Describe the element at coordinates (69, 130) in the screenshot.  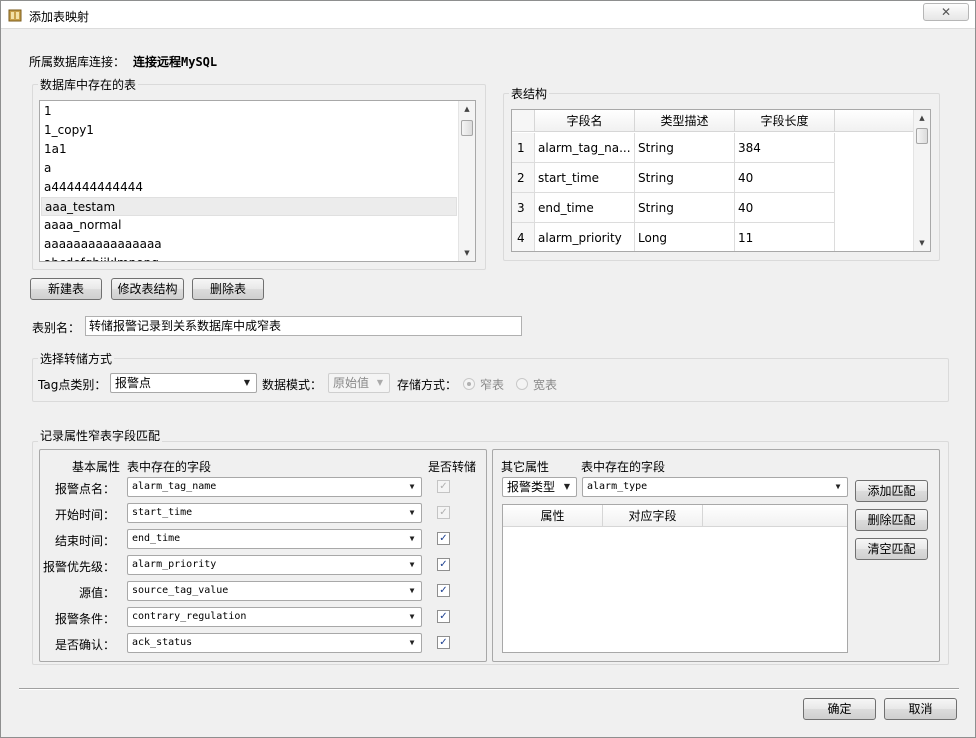
I see `table-list-item: 1_copy1` at that location.